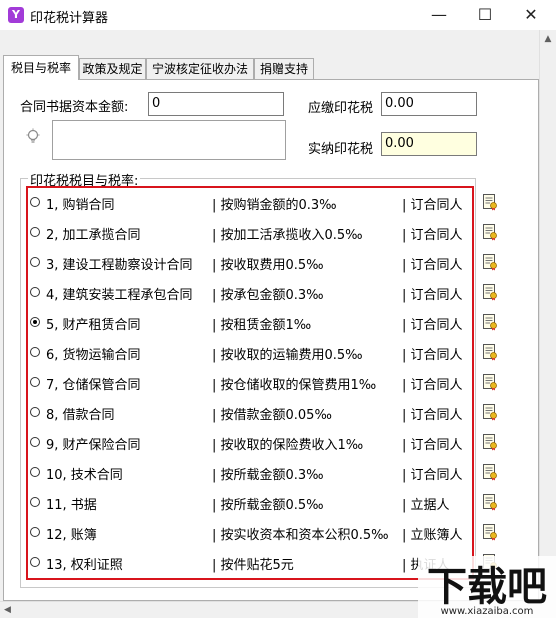 The width and height of the screenshot is (556, 622). What do you see at coordinates (80, 205) in the screenshot?
I see `tax-item-name: 1, 购销合同` at bounding box center [80, 205].